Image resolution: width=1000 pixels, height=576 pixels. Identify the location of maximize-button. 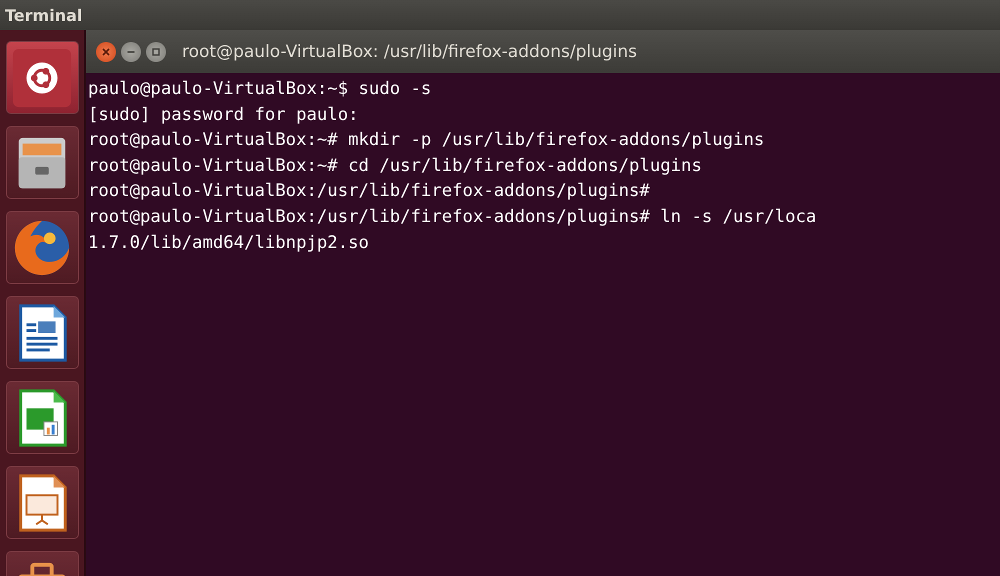
(156, 52).